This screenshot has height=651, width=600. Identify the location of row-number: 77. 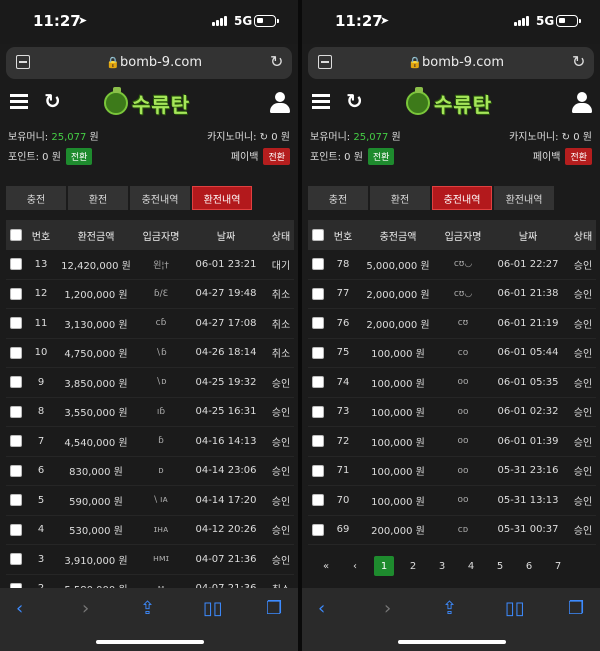
(343, 294).